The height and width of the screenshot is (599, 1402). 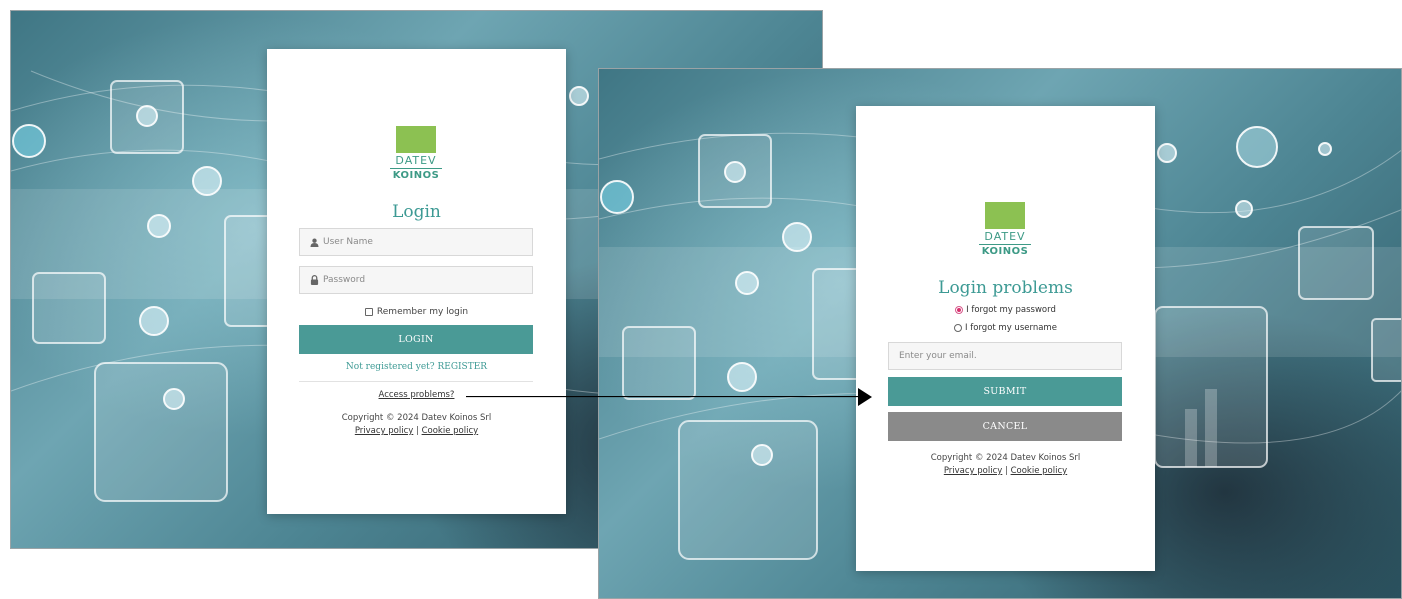 I want to click on lock-icon, so click(x=314, y=280).